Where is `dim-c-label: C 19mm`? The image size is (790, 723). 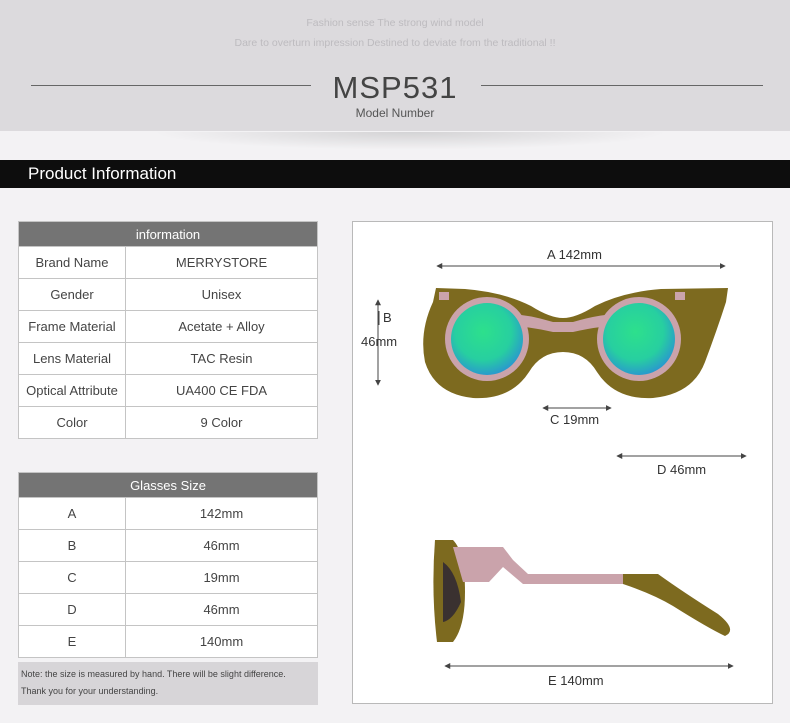 dim-c-label: C 19mm is located at coordinates (574, 419).